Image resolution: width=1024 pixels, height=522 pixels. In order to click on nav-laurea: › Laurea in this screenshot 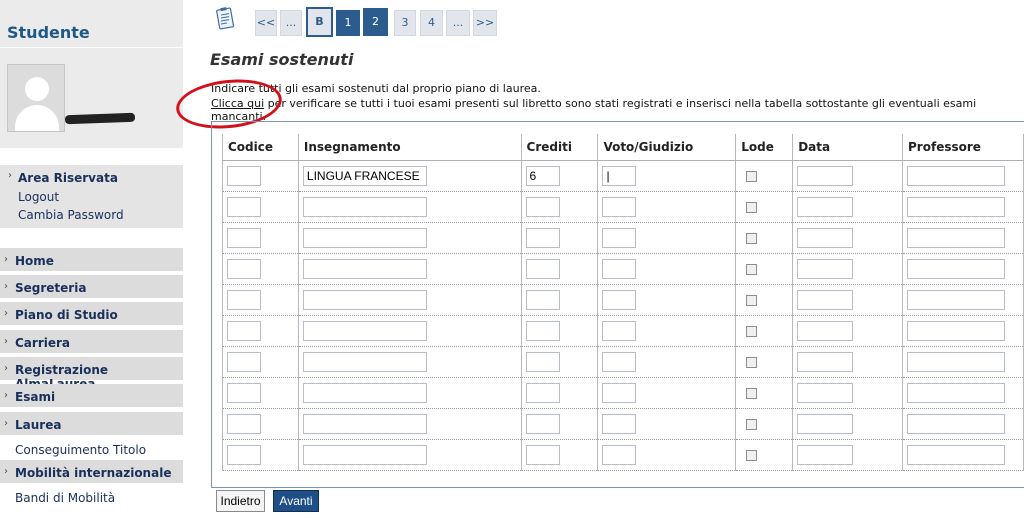, I will do `click(91, 424)`.